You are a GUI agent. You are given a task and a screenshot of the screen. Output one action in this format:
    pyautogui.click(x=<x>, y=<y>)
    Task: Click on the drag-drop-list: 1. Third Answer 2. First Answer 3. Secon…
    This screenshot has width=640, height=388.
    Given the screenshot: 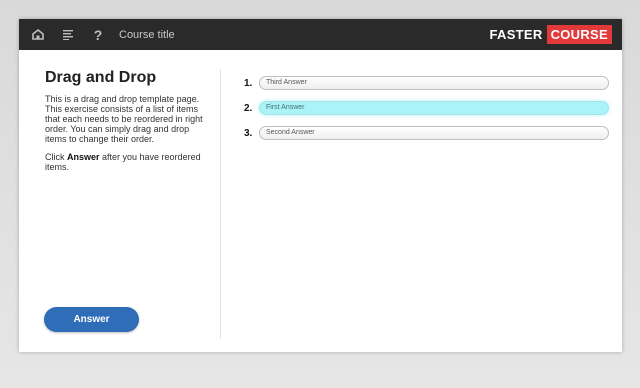 What is the action you would take?
    pyautogui.click(x=426, y=112)
    